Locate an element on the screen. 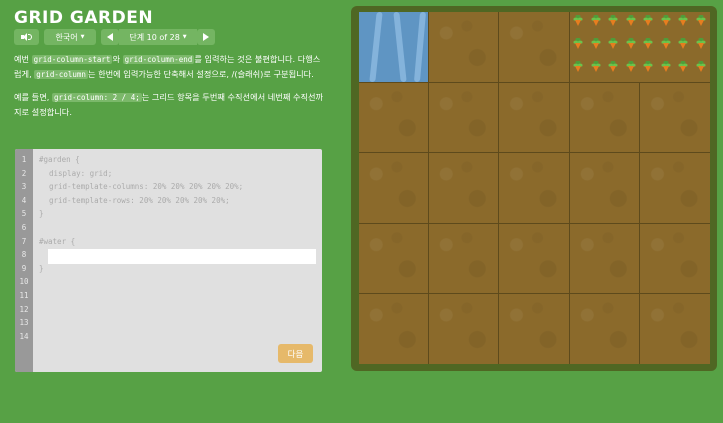 This screenshot has width=723, height=423. instruction-text: 는 한번에 입력가능한 단축해서 설정으로, /(슬래쉬)로 구분됩니다. is located at coordinates (200, 74).